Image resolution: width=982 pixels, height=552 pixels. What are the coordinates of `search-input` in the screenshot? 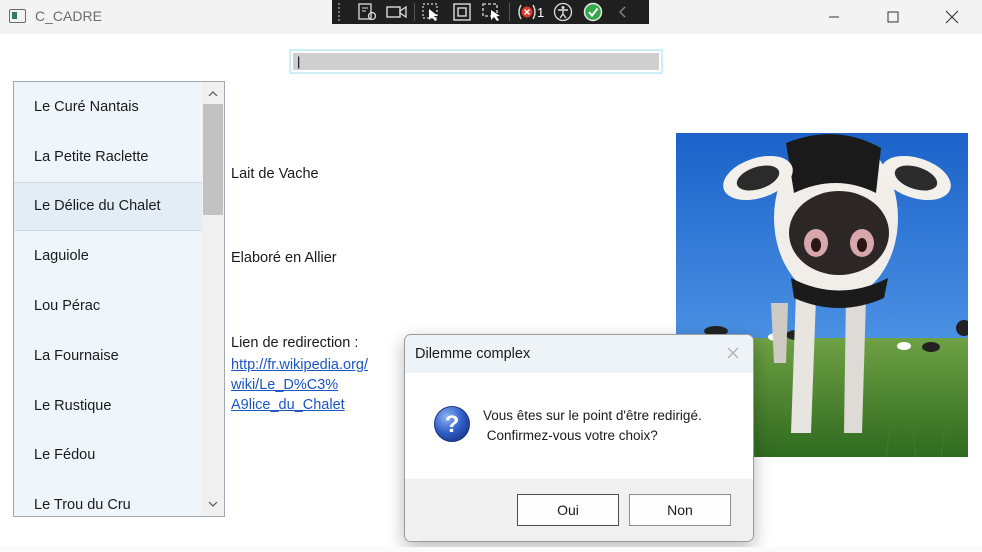 It's located at (476, 61).